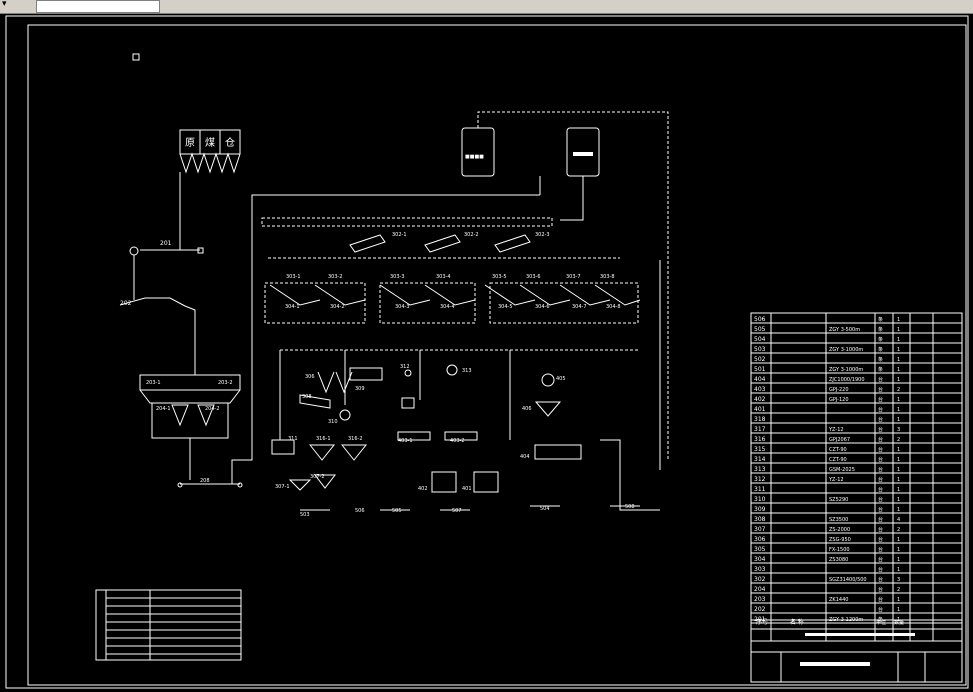 This screenshot has height=692, width=973. Describe the element at coordinates (440, 238) in the screenshot. I see `screens-302: 302-1 302-2 302-3` at that location.